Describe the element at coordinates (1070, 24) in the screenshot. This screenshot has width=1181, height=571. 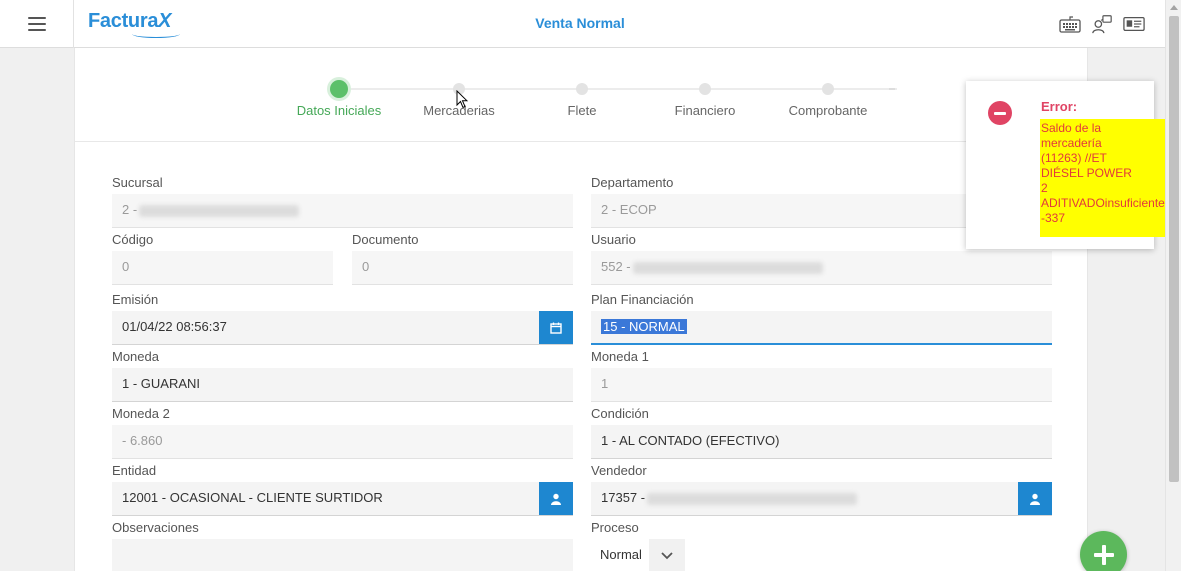
I see `keyboard-icon` at that location.